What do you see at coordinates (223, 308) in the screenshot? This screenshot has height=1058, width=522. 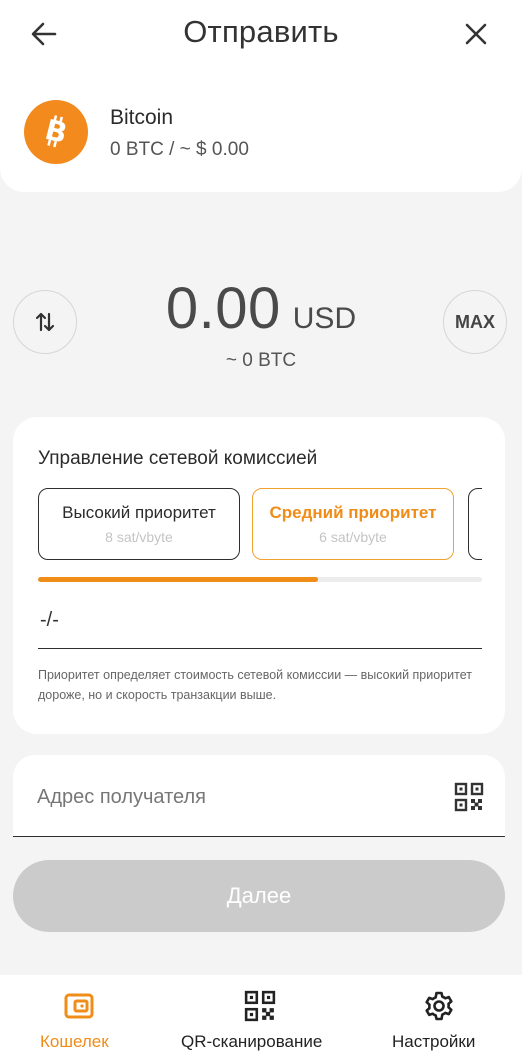 I see `amount-value: 0.00` at bounding box center [223, 308].